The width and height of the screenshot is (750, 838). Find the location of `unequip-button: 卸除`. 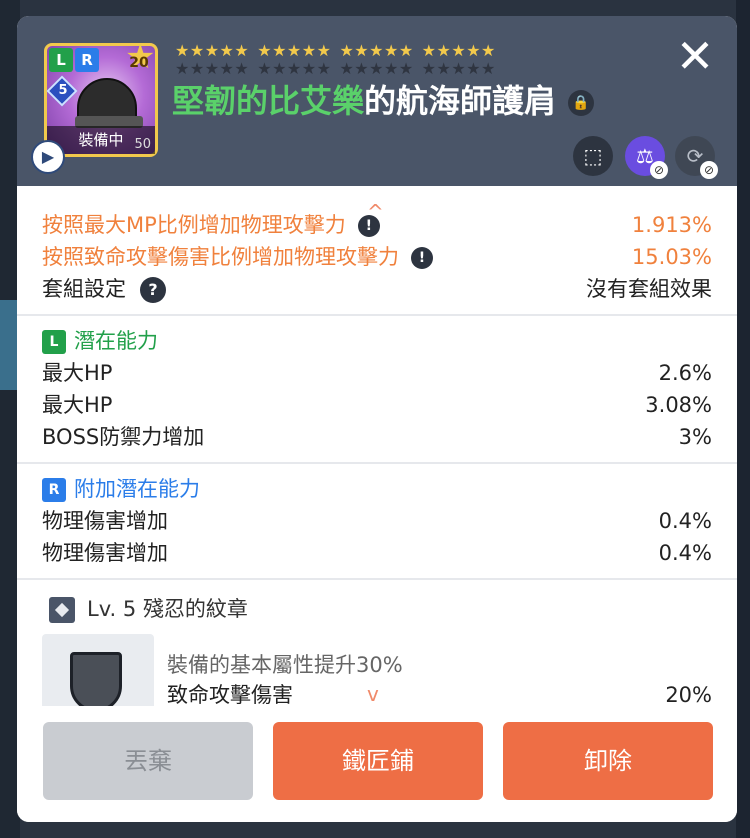

unequip-button: 卸除 is located at coordinates (608, 761).